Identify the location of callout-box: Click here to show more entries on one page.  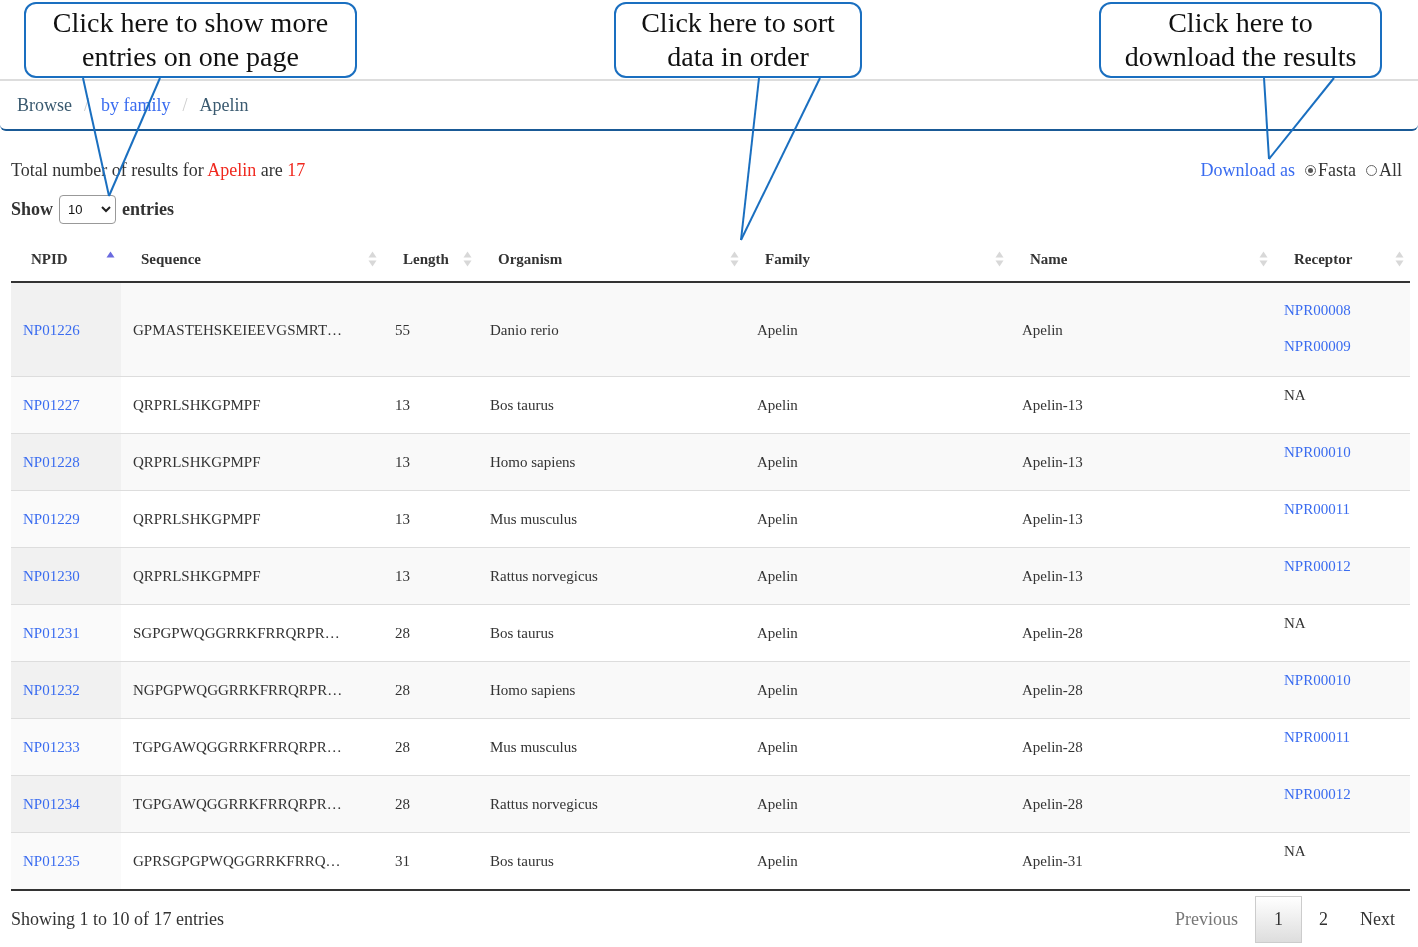
(190, 40).